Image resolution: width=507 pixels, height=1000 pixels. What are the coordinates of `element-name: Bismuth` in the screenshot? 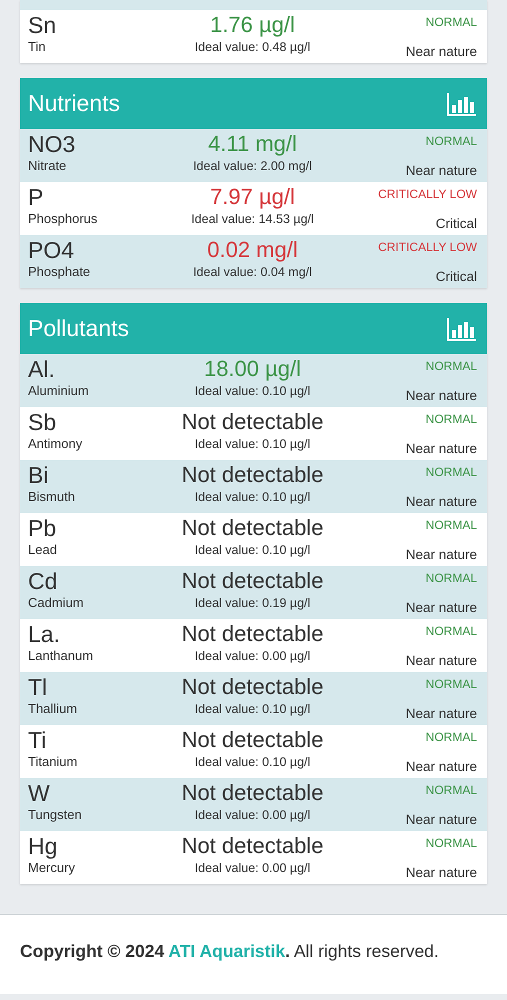 It's located at (52, 497).